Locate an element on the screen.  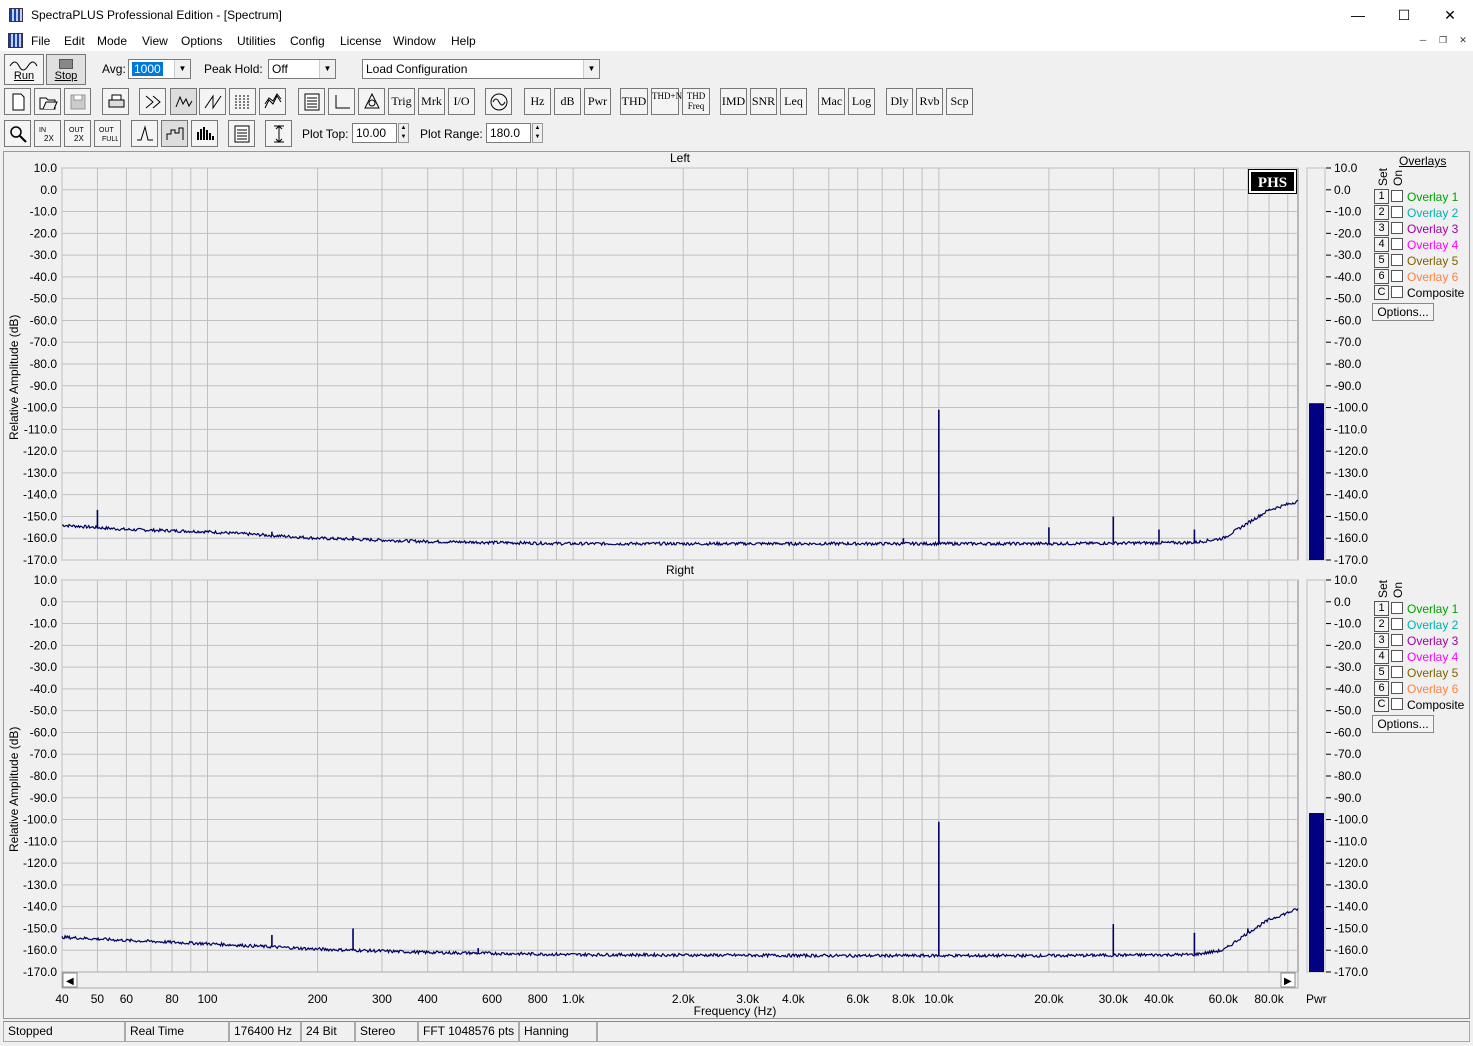
status-empty is located at coordinates (1033, 1031).